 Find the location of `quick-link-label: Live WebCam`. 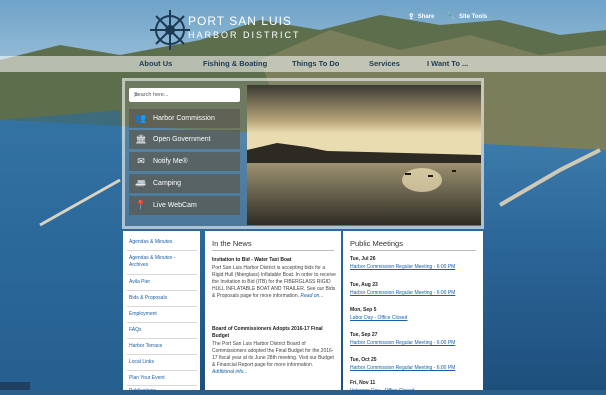

quick-link-label: Live WebCam is located at coordinates (175, 205).